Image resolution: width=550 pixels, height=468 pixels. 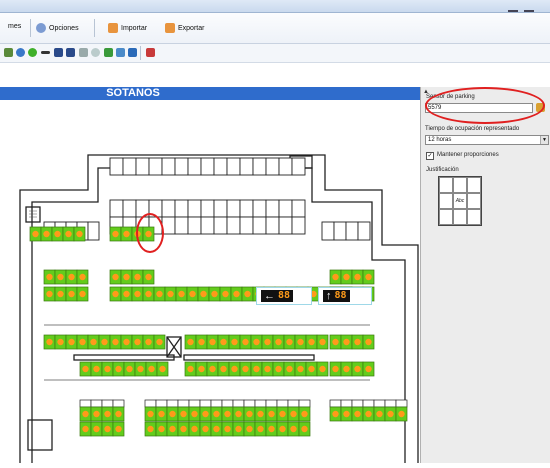 I want to click on occupancy-display-right: ↑ 88, so click(x=345, y=296).